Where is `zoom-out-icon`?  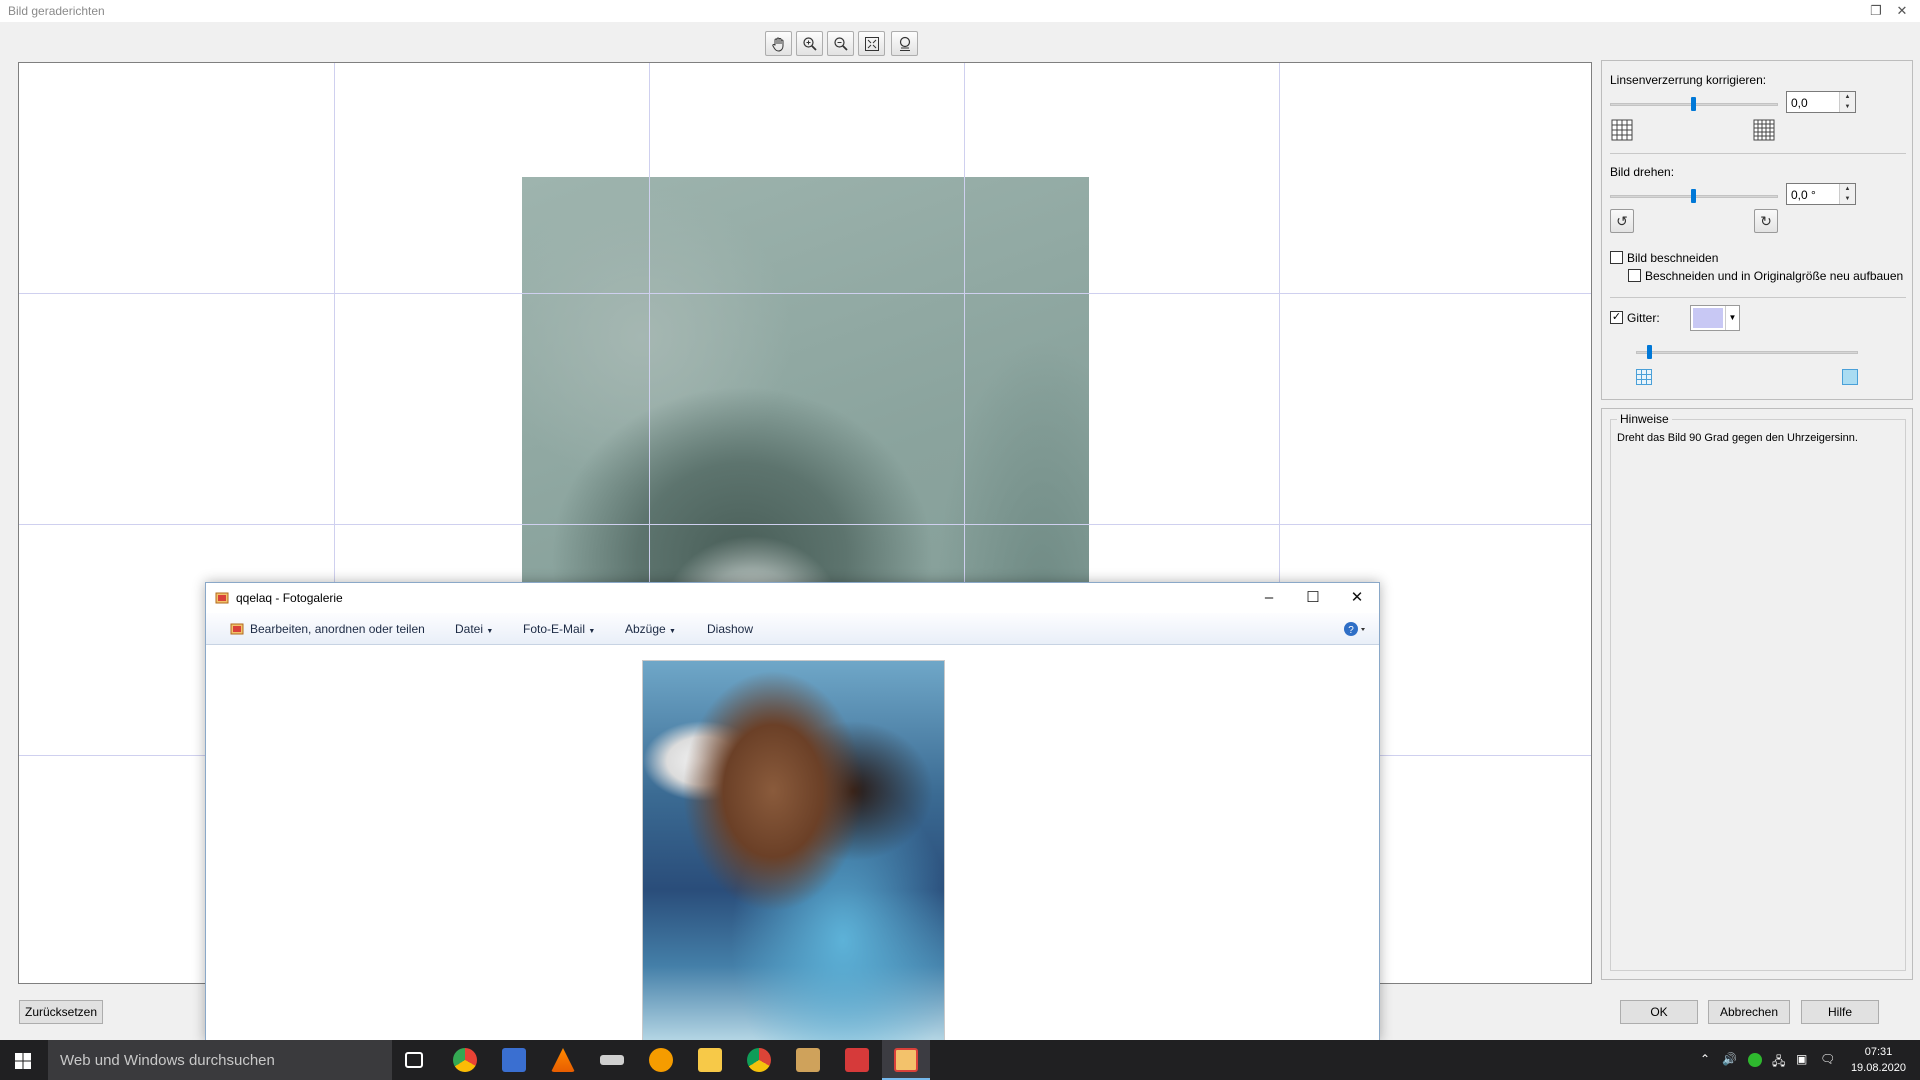
zoom-out-icon is located at coordinates (841, 44).